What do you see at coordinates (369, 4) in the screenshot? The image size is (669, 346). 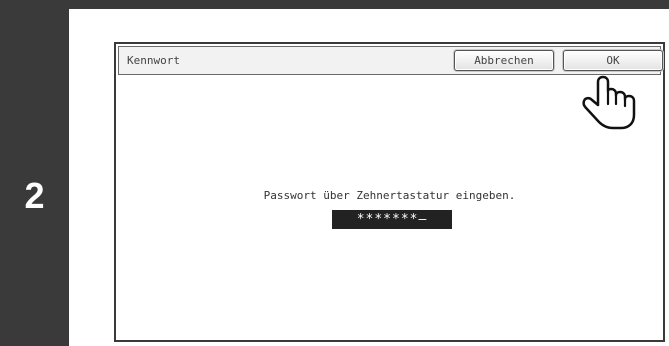 I see `header-divider` at bounding box center [369, 4].